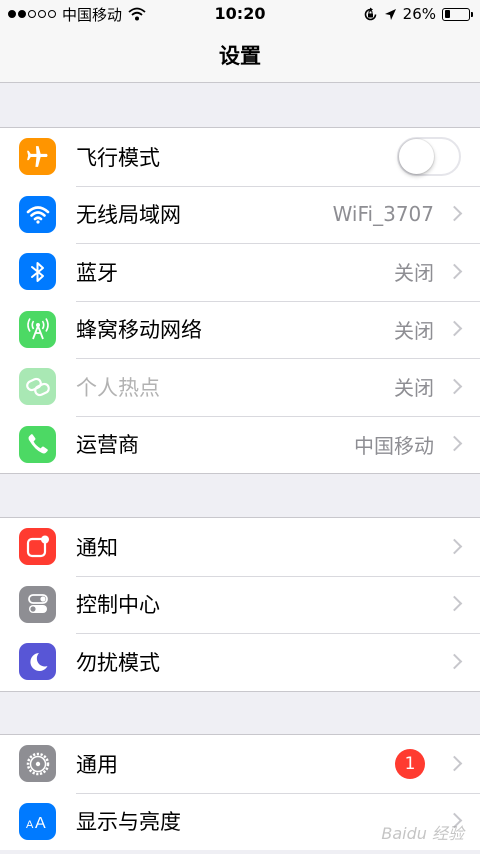 This screenshot has width=480, height=854. Describe the element at coordinates (107, 445) in the screenshot. I see `row-label: 运营商` at that location.